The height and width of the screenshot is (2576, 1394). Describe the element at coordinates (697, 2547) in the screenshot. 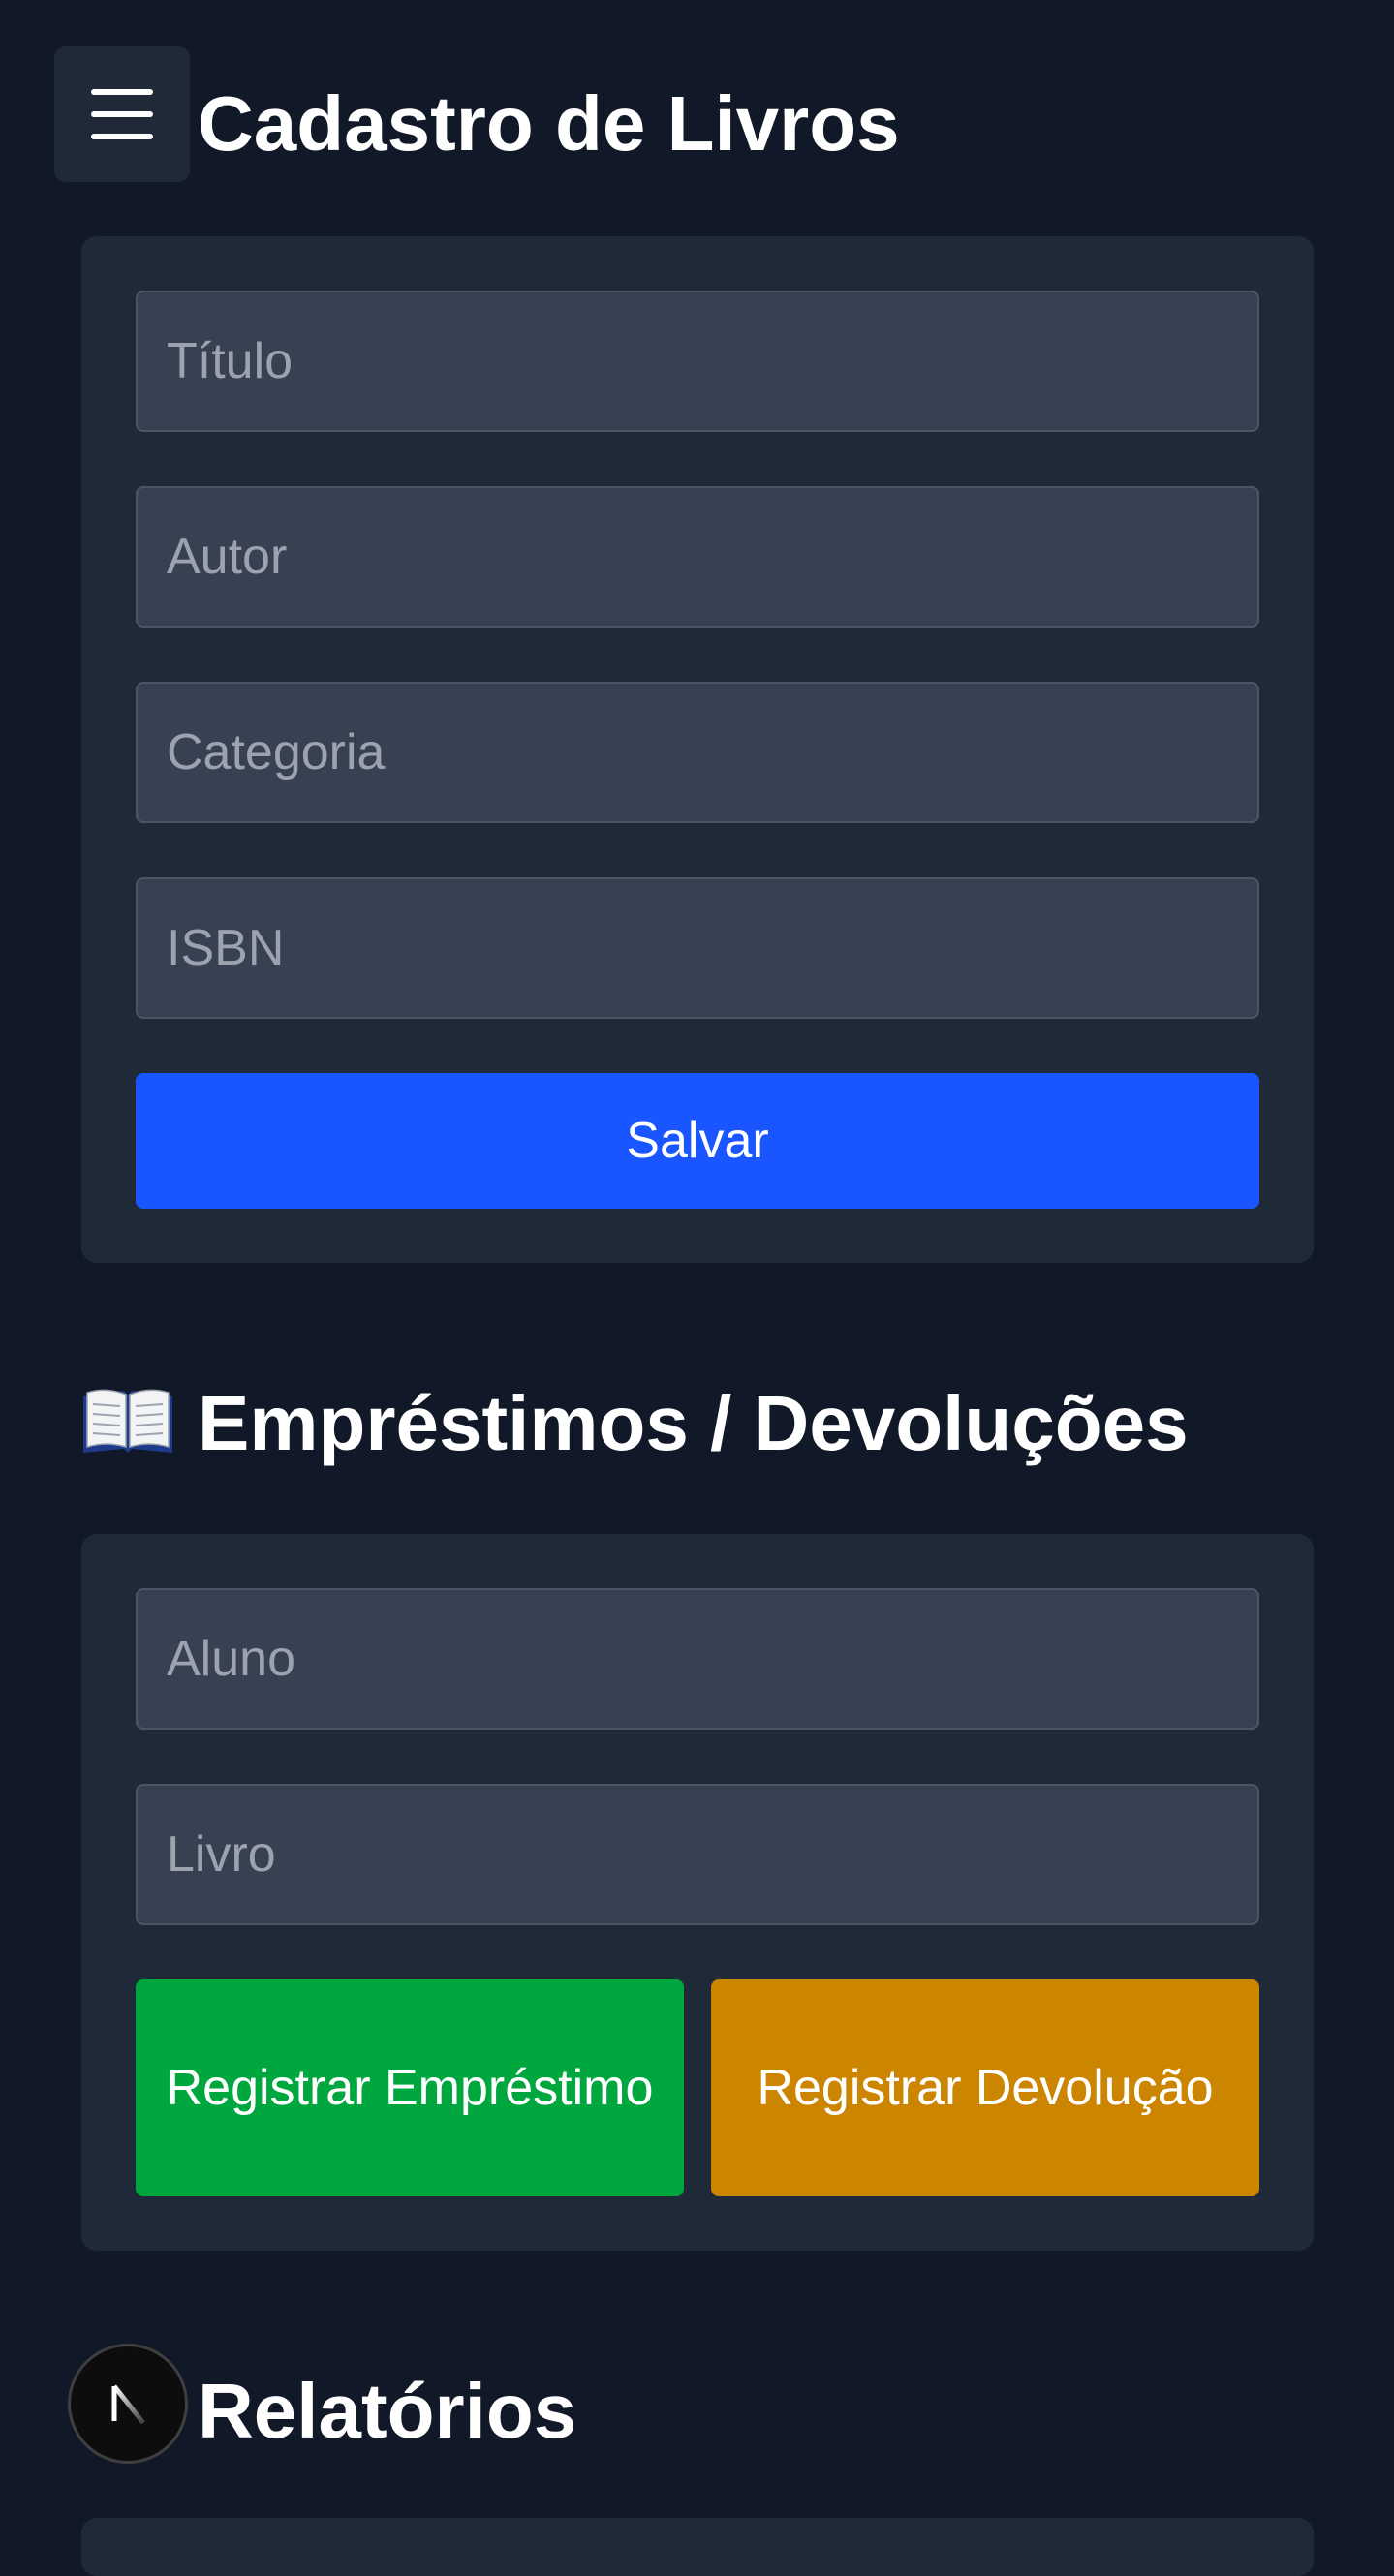

I see `reports-card` at that location.